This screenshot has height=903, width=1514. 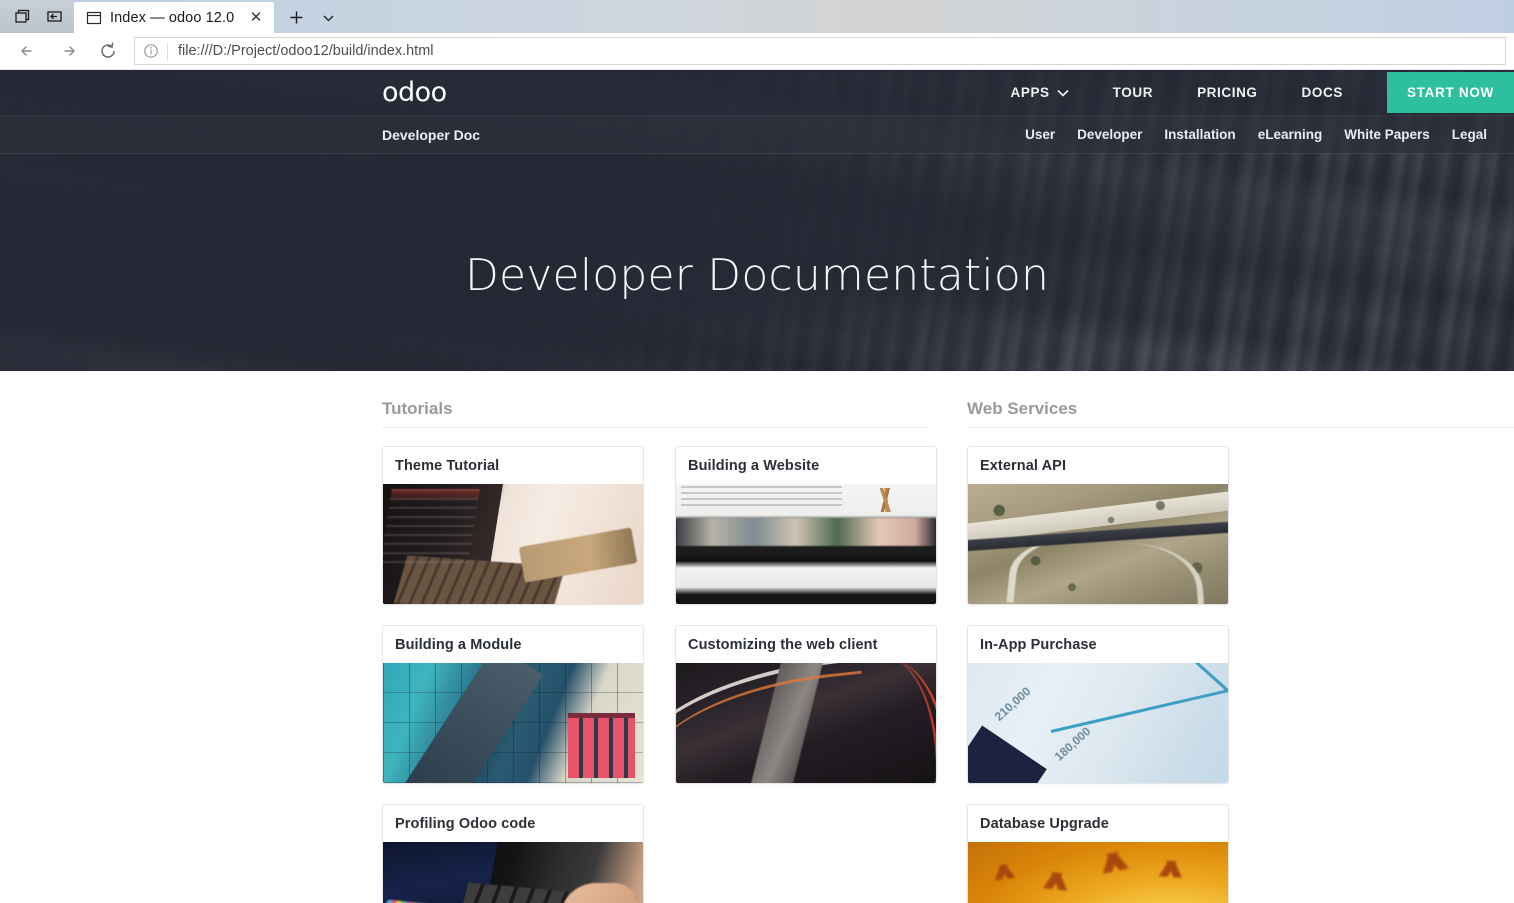 What do you see at coordinates (1387, 134) in the screenshot?
I see `sub-nav-item-white-papers: White Papers` at bounding box center [1387, 134].